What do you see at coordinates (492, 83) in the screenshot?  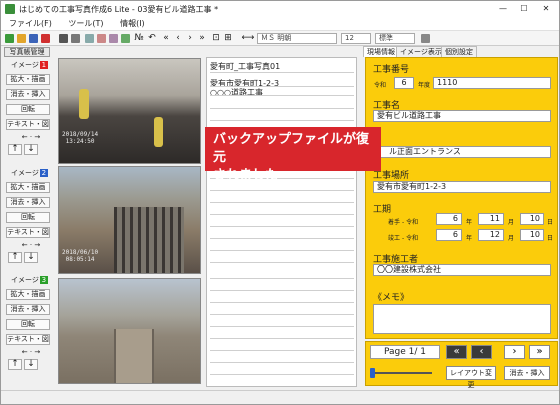 I see `kouji-number-field: 1110` at bounding box center [492, 83].